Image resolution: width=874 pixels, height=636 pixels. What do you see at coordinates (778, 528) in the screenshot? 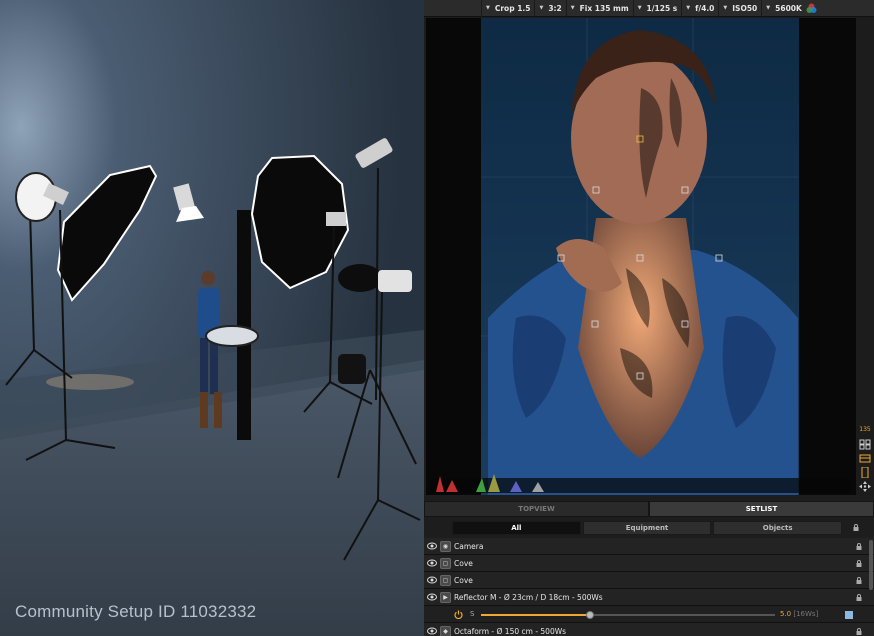
I see `filter-objects: Objects` at bounding box center [778, 528].